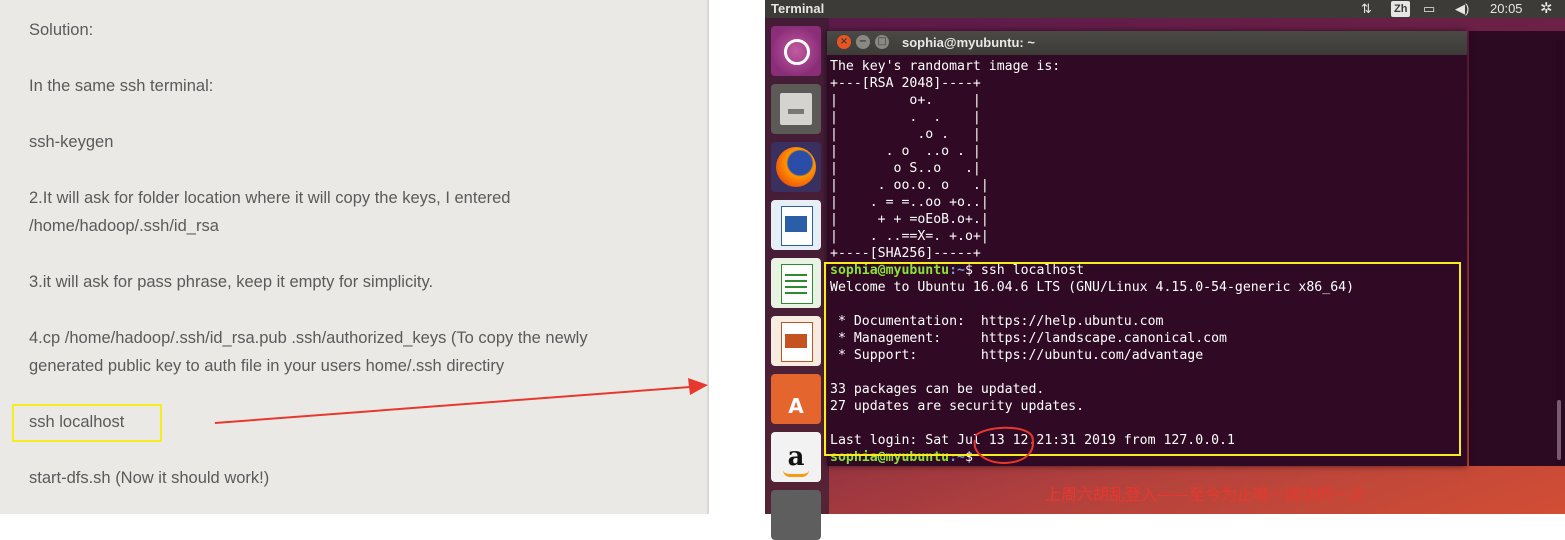 The width and height of the screenshot is (1565, 540). Describe the element at coordinates (1205, 494) in the screenshot. I see `annotation-note: 上周六胡乱登入——至今为止唯一成功的一次` at that location.